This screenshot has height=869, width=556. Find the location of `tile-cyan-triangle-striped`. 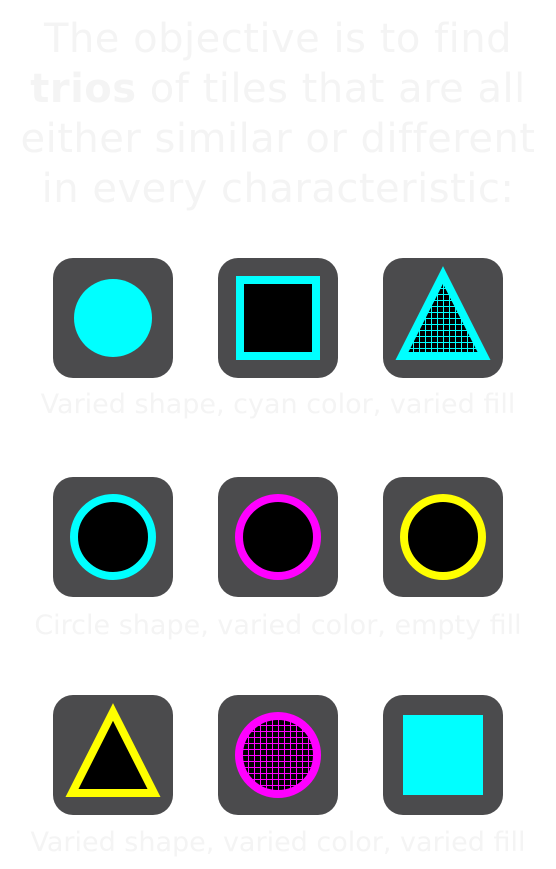

tile-cyan-triangle-striped is located at coordinates (443, 318).